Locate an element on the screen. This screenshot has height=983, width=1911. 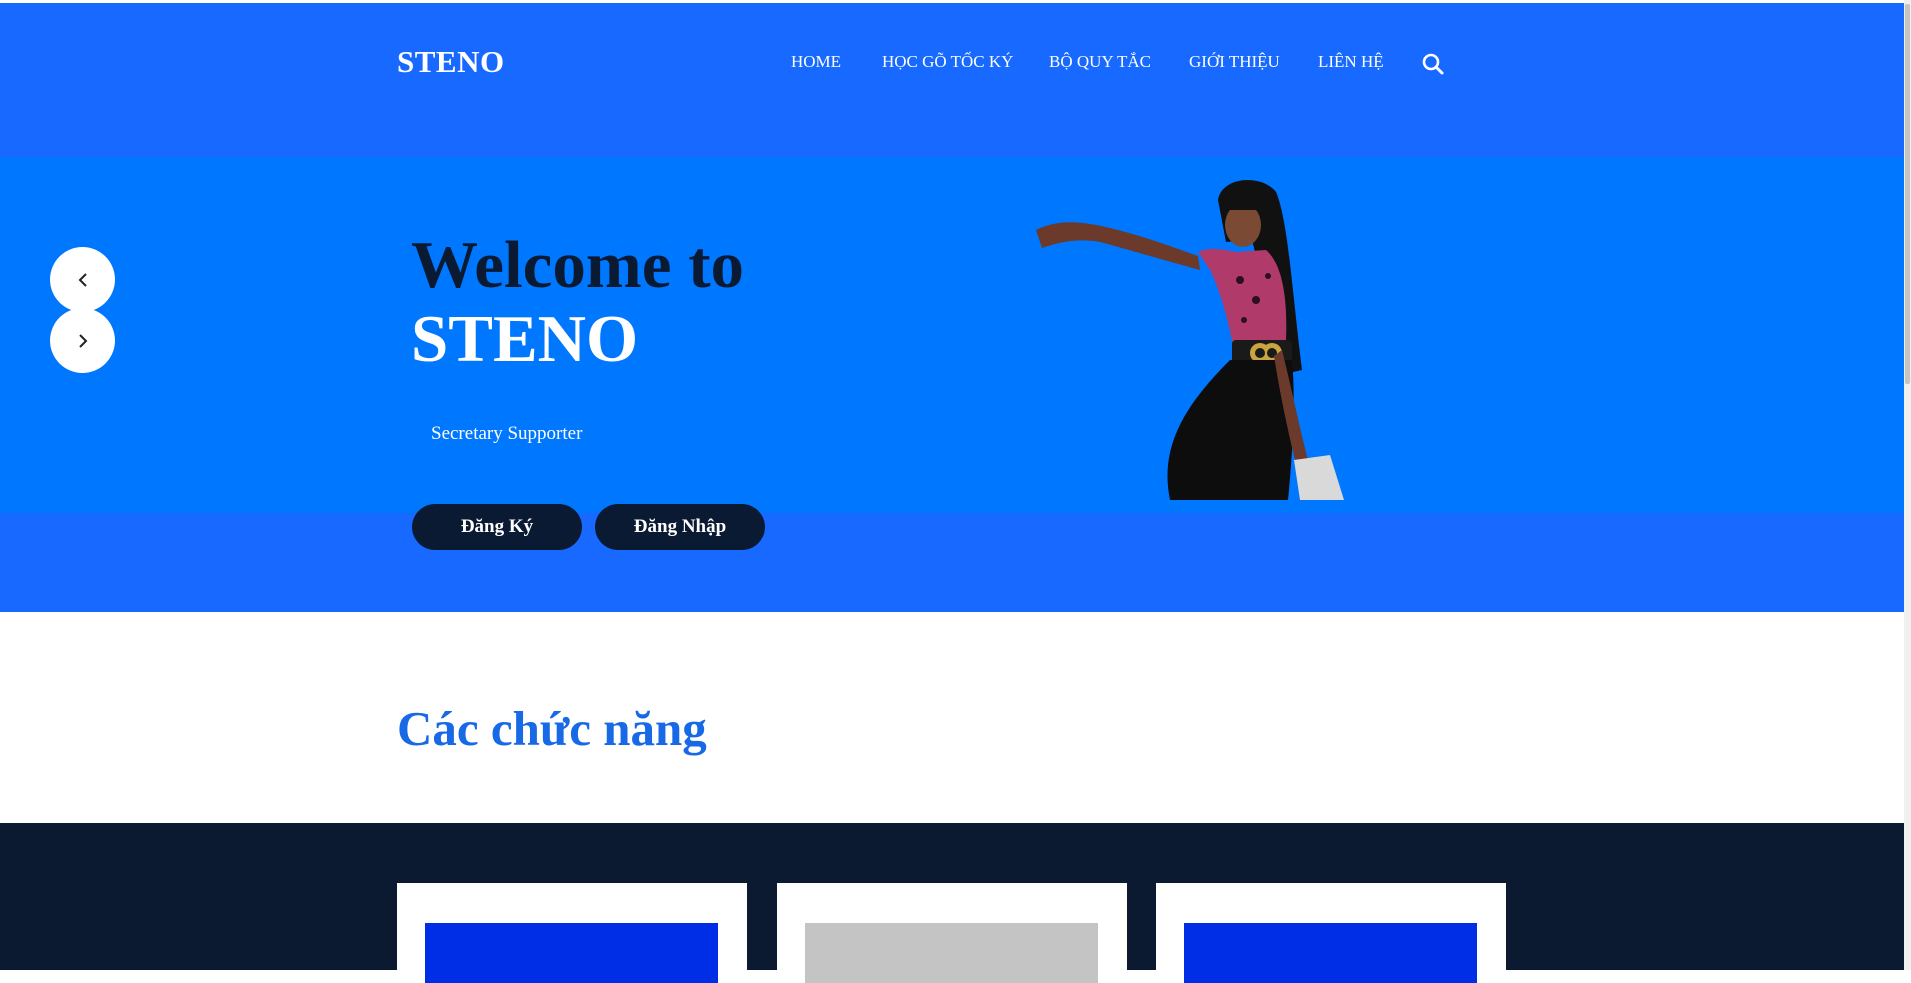
nav-home: HOME is located at coordinates (816, 62).